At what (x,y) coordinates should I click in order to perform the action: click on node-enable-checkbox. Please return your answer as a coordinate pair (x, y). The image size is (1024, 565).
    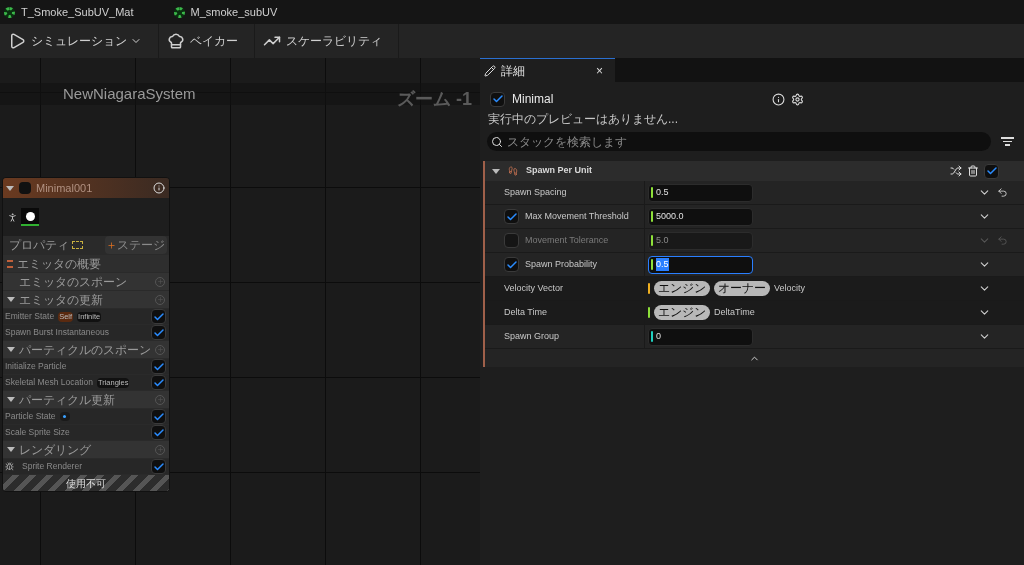
    Looking at the image, I should click on (25, 188).